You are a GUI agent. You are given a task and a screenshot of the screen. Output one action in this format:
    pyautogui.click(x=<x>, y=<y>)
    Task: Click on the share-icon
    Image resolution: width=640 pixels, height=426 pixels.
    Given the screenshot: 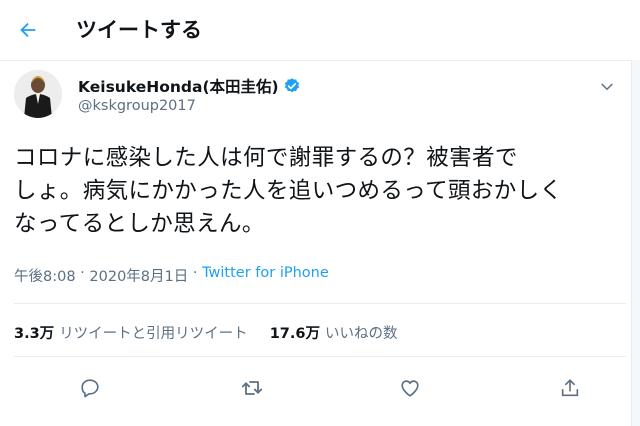 What is the action you would take?
    pyautogui.click(x=570, y=388)
    